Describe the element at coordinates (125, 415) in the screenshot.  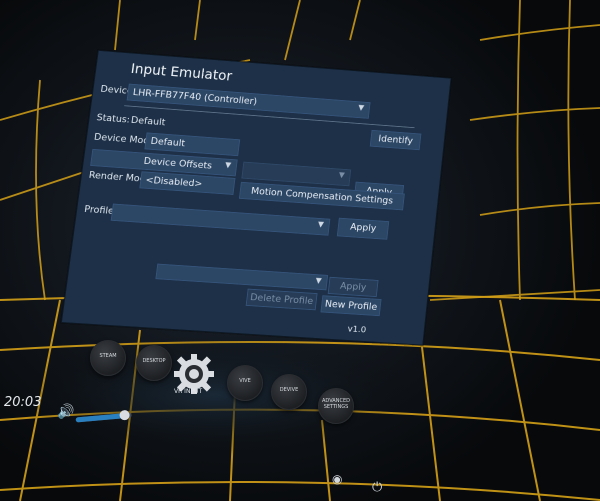
I see `volume-slider-handle` at that location.